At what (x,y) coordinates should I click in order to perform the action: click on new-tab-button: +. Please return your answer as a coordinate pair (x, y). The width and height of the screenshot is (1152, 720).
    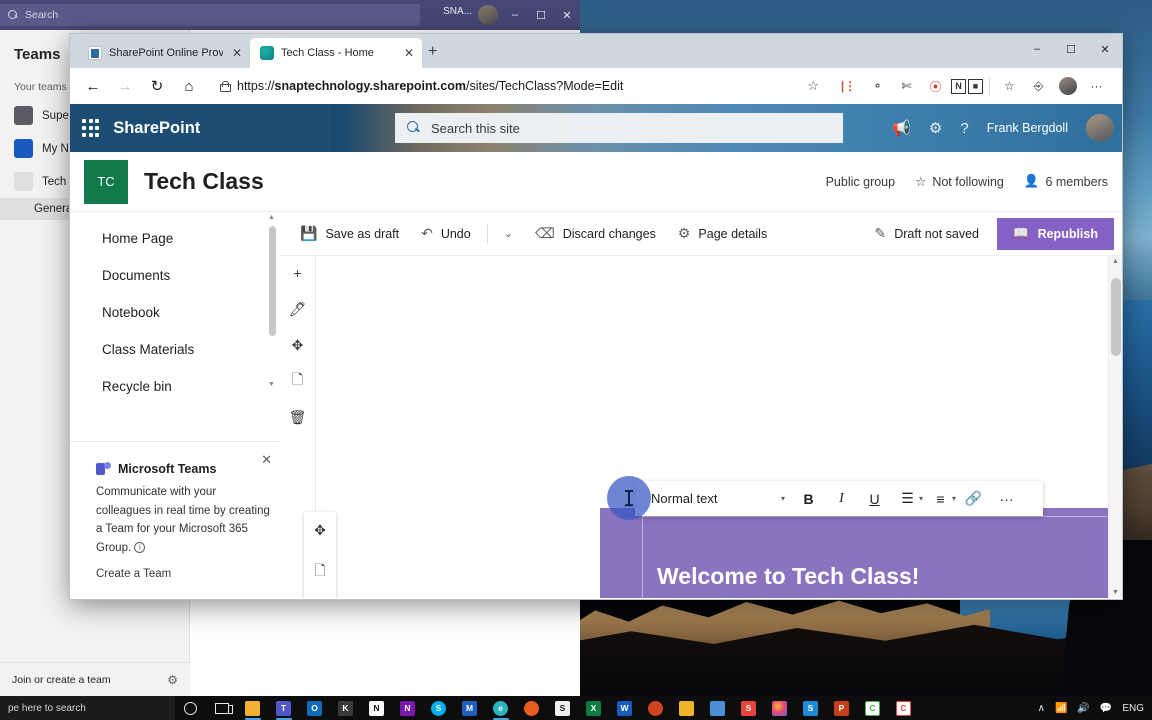
    Looking at the image, I should click on (432, 52).